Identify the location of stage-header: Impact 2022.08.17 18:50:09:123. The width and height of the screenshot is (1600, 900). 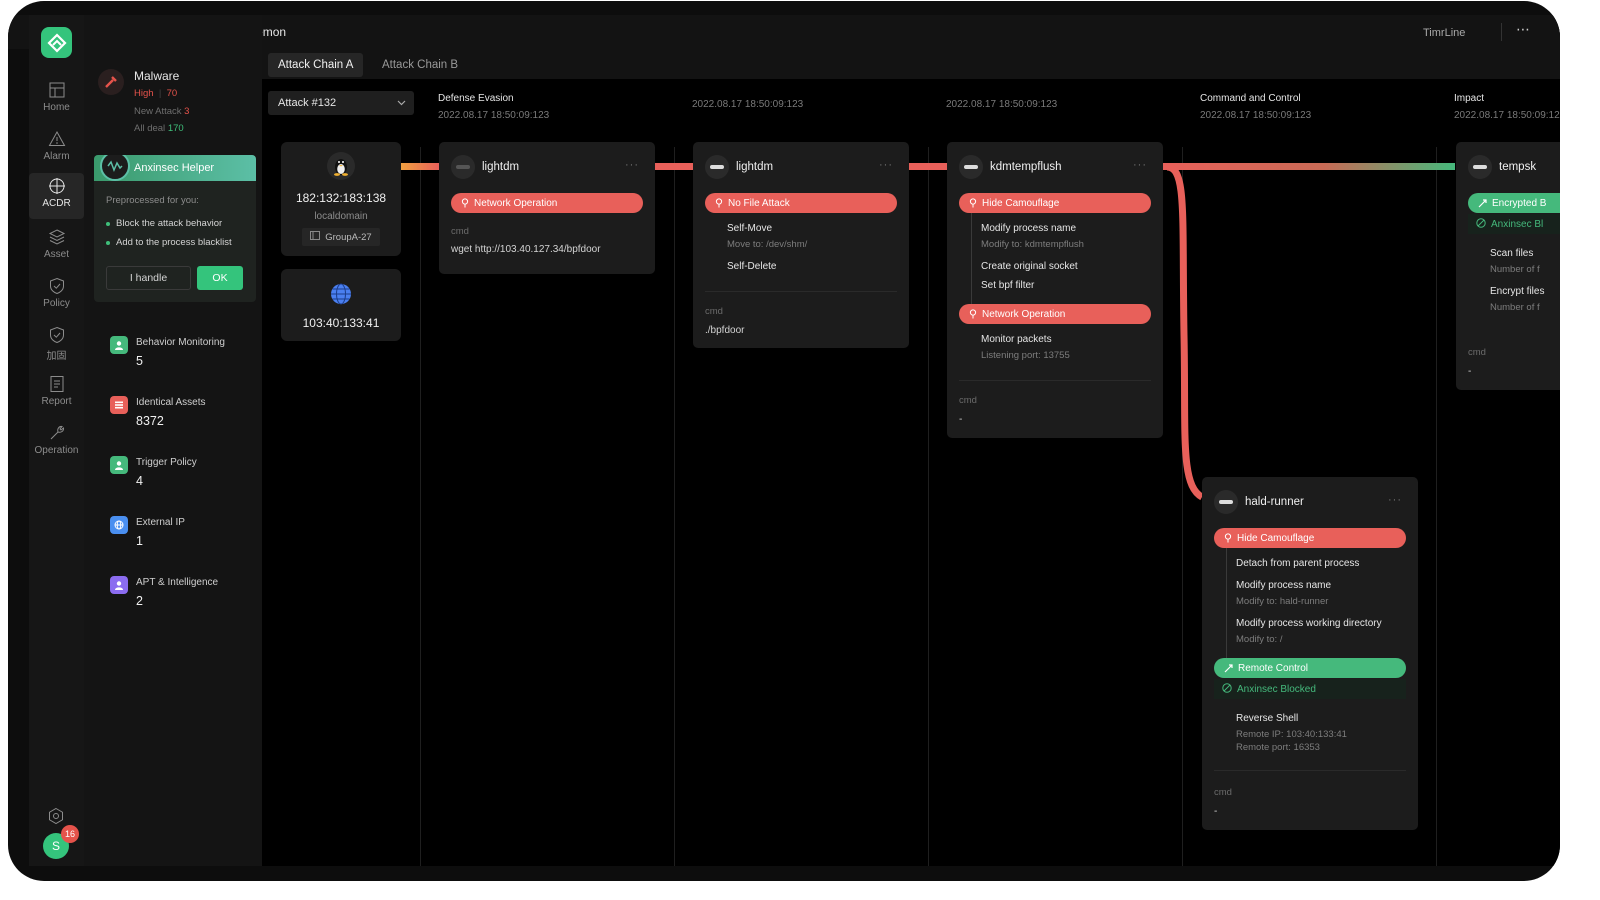
(1507, 107).